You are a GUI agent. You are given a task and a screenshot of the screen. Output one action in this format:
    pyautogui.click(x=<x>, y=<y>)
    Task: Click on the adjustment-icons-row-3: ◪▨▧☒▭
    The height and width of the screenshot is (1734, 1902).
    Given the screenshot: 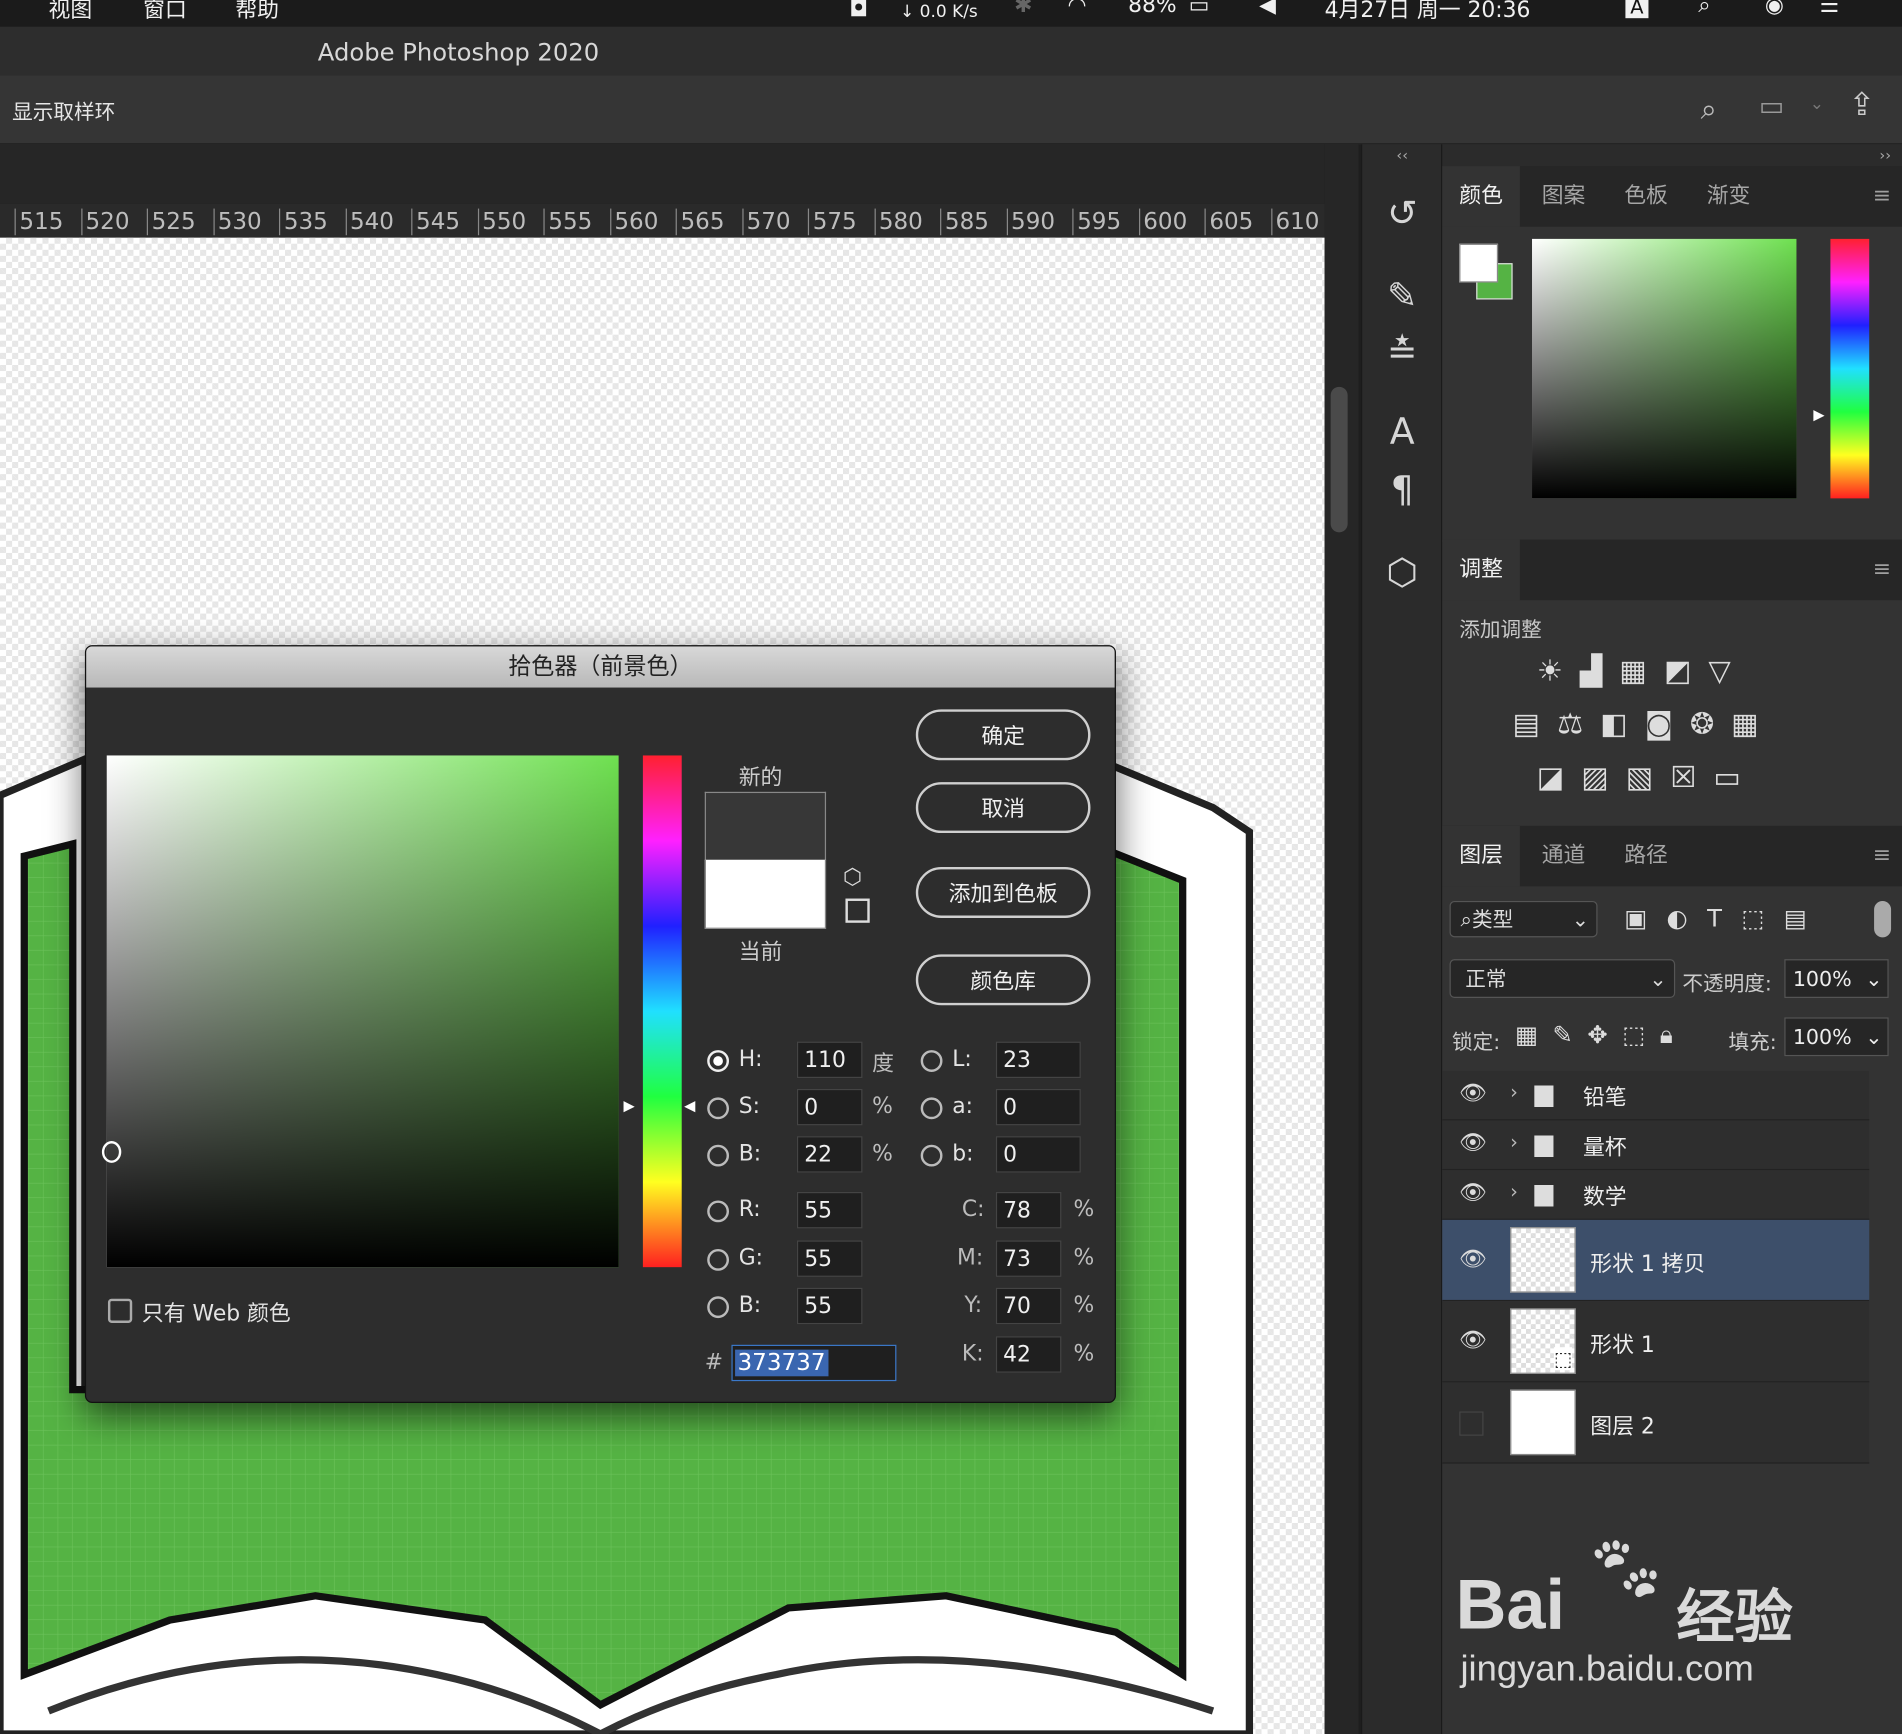 What is the action you would take?
    pyautogui.click(x=1647, y=777)
    